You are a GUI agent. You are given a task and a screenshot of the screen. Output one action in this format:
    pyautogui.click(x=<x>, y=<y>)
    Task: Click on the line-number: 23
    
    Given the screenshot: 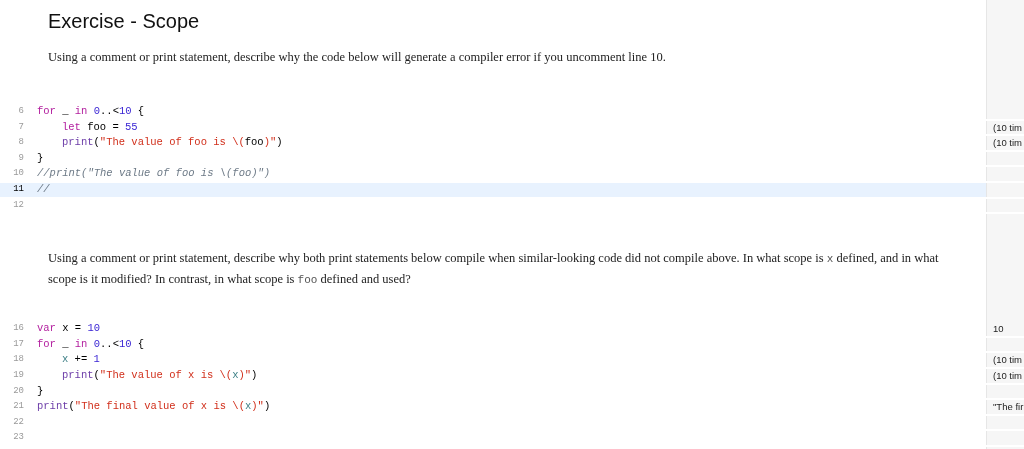 What is the action you would take?
    pyautogui.click(x=18, y=438)
    